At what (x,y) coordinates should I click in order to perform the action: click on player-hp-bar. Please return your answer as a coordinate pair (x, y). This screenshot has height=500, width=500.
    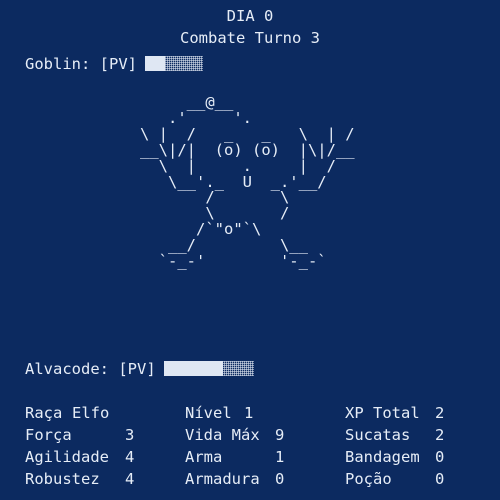
    Looking at the image, I should click on (208, 368).